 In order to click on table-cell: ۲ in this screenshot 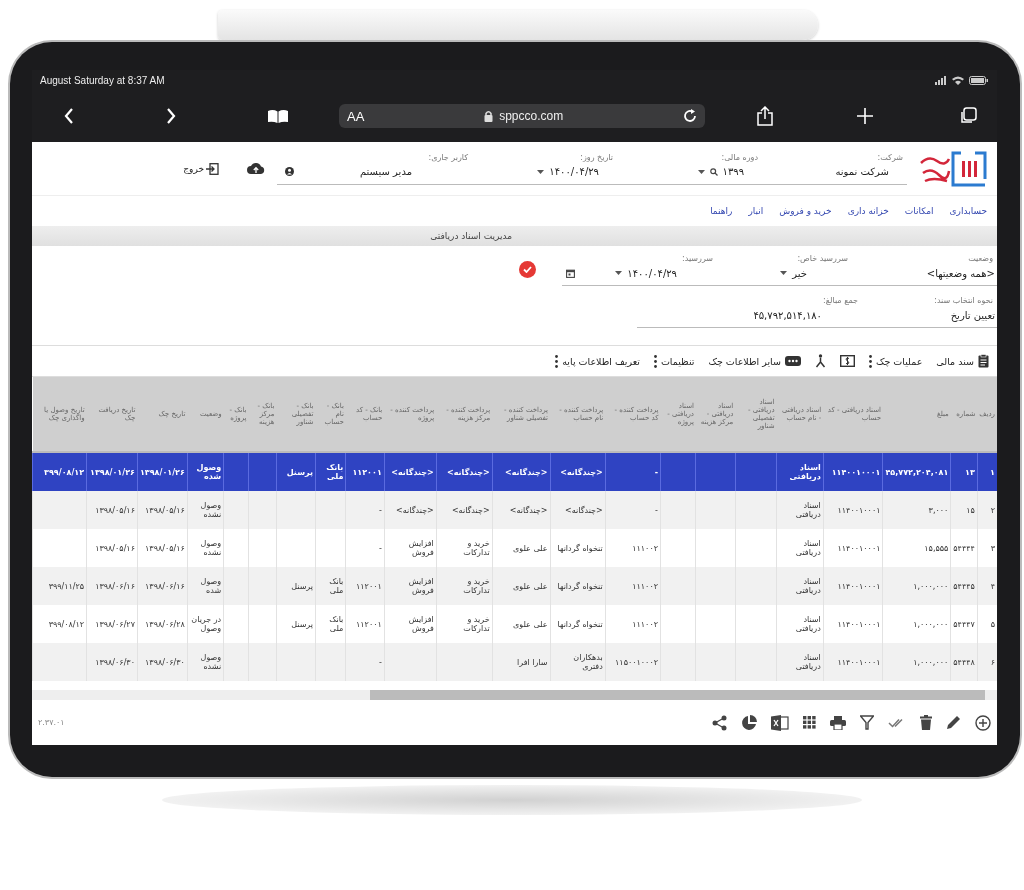, I will do `click(992, 510)`.